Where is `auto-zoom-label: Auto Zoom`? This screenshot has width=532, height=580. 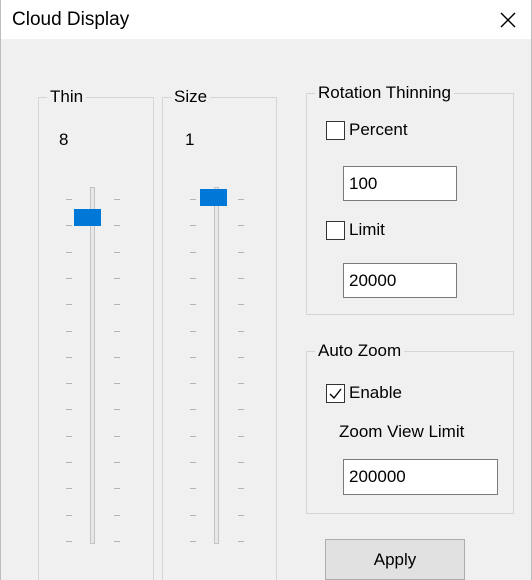 auto-zoom-label: Auto Zoom is located at coordinates (360, 351).